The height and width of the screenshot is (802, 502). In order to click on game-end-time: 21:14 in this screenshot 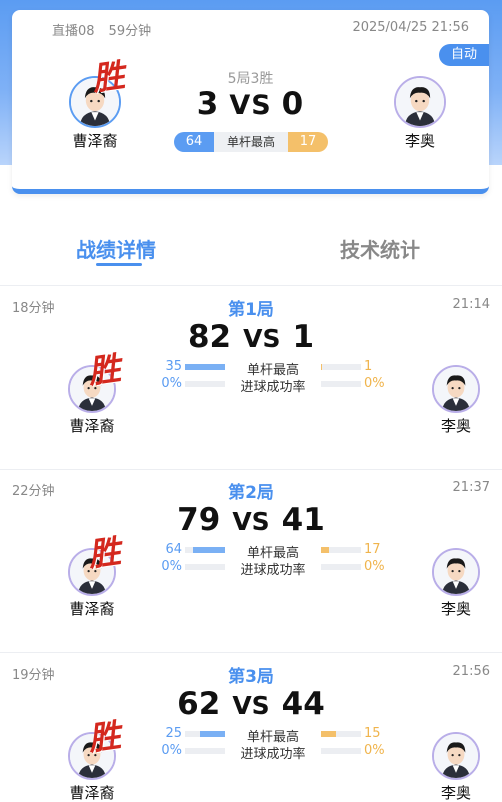, I will do `click(471, 304)`.